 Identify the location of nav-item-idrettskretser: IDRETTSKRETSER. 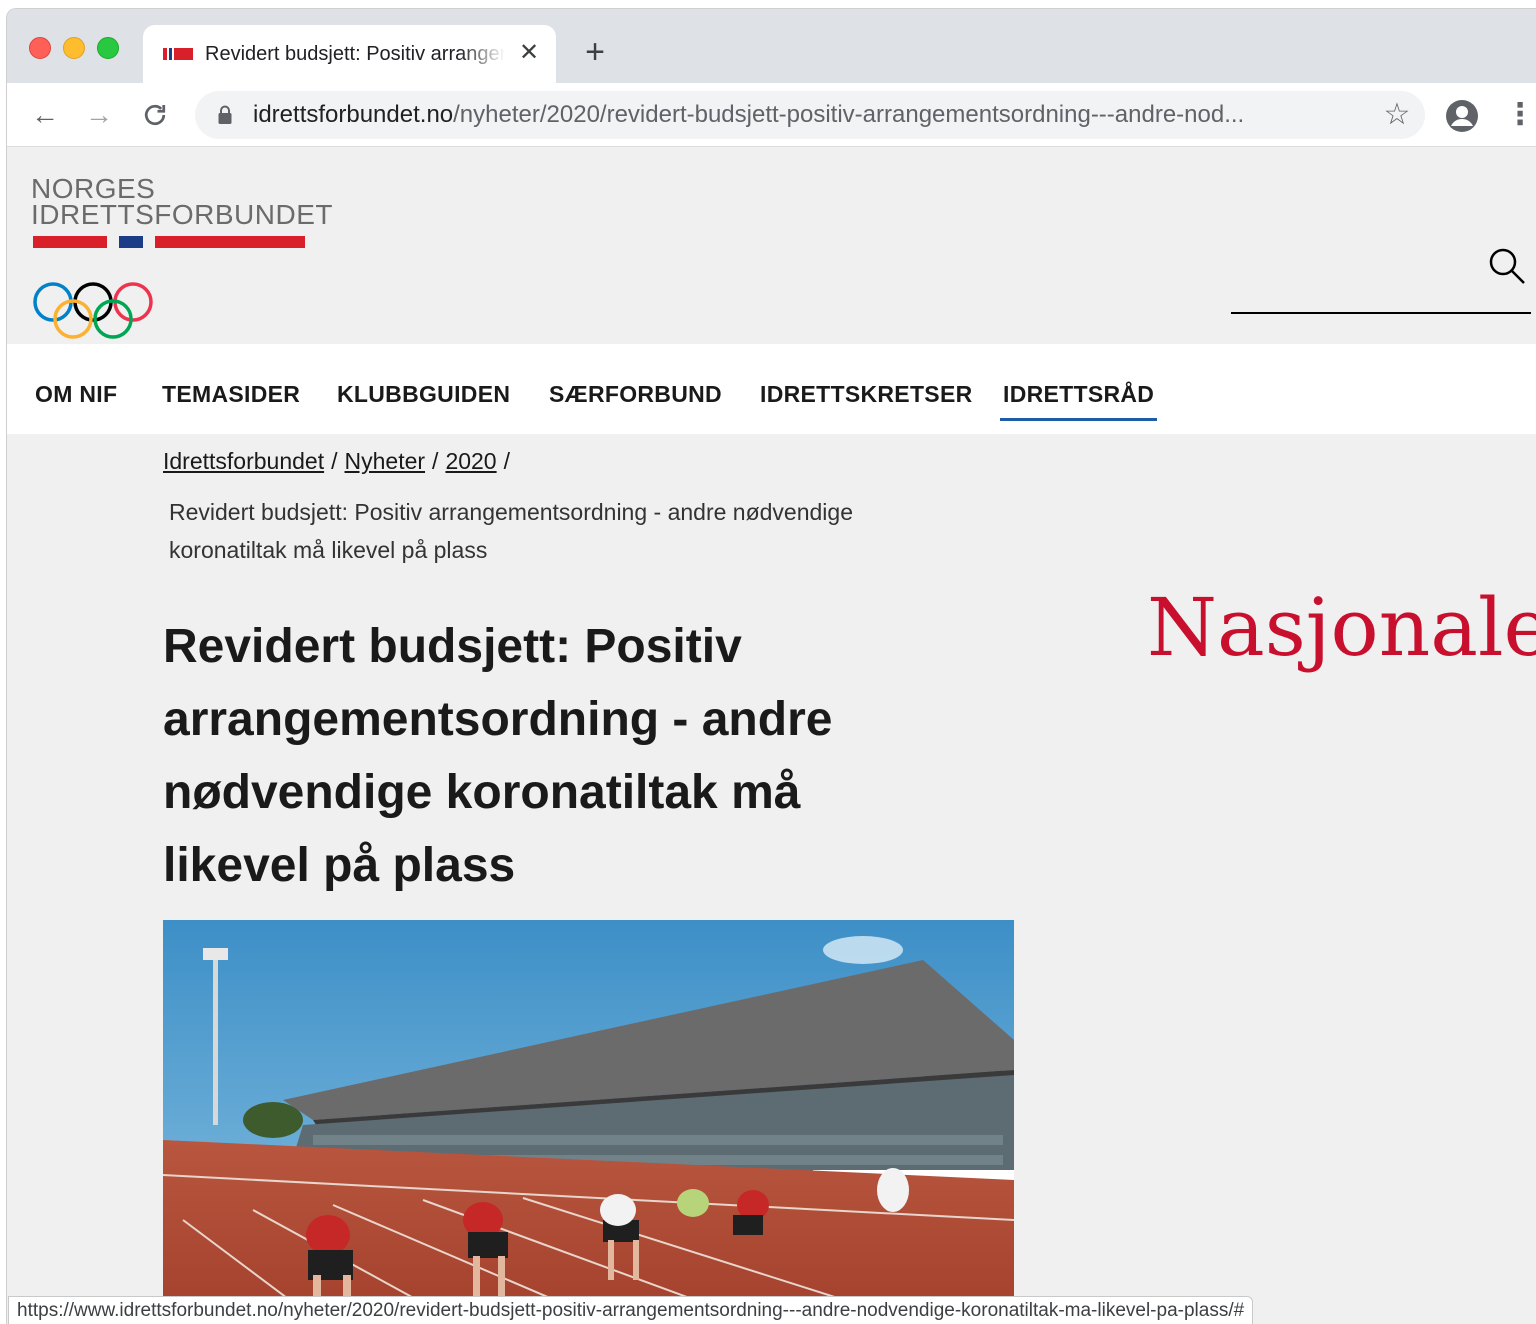
(866, 394).